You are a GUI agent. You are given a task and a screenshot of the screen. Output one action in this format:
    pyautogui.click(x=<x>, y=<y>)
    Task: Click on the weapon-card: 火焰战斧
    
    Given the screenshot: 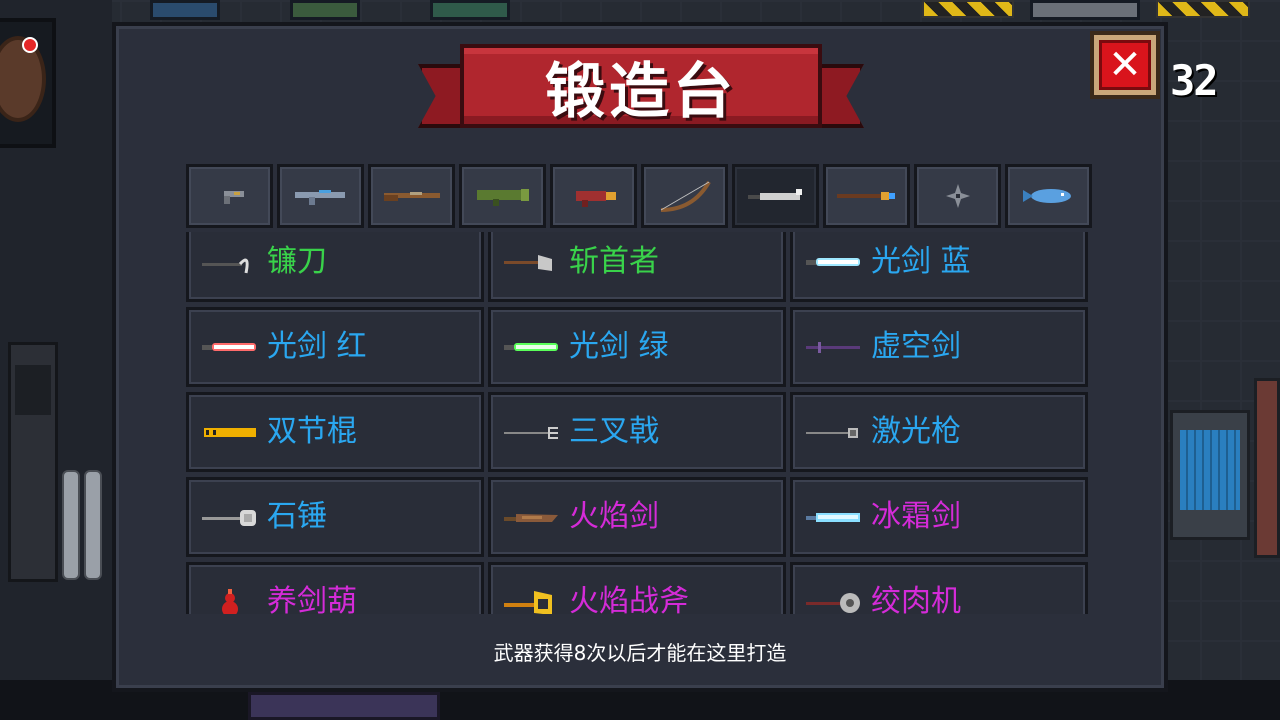 What is the action you would take?
    pyautogui.click(x=637, y=588)
    